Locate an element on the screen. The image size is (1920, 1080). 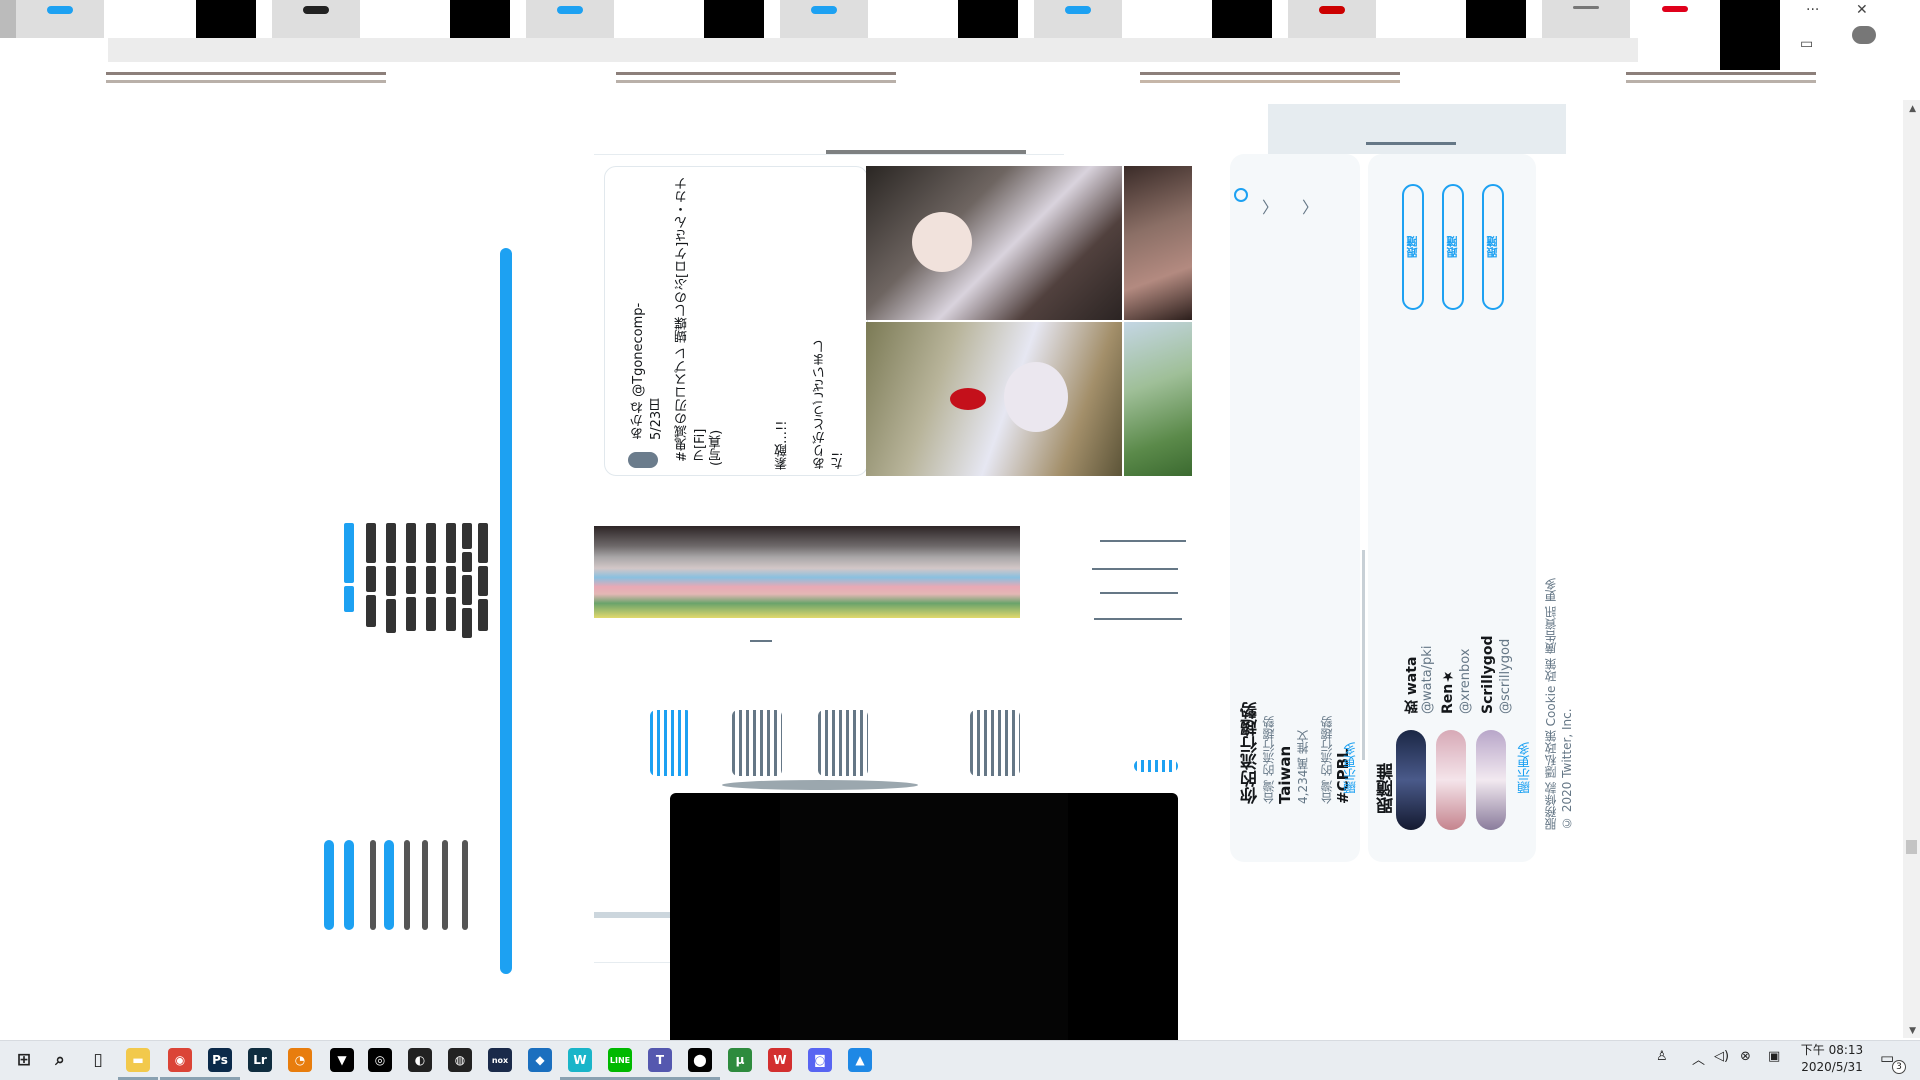
profile-avatar is located at coordinates (1864, 35).